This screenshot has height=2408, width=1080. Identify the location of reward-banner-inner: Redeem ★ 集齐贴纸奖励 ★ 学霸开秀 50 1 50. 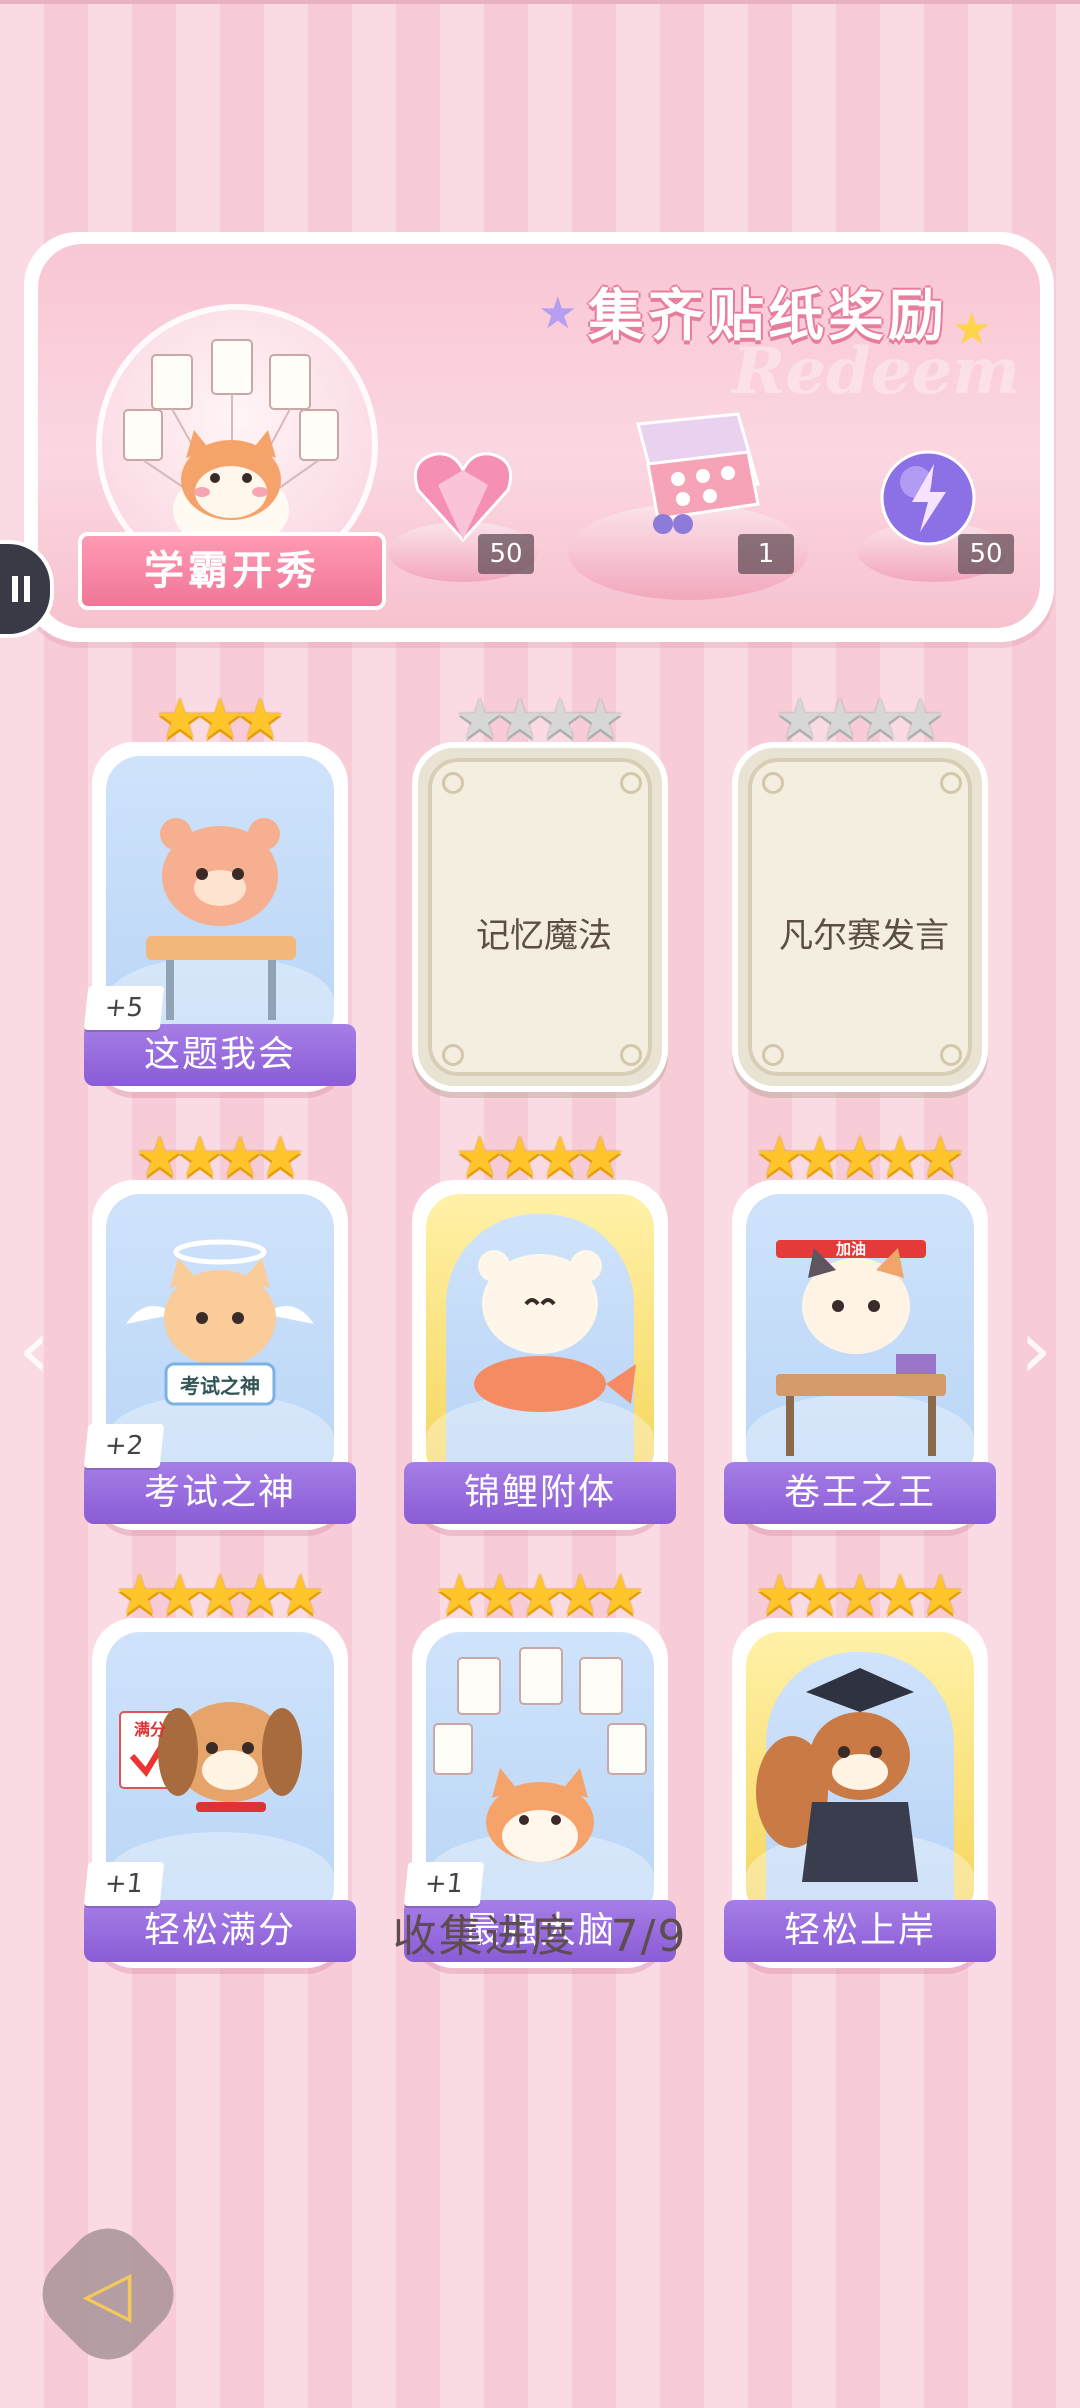
(539, 436).